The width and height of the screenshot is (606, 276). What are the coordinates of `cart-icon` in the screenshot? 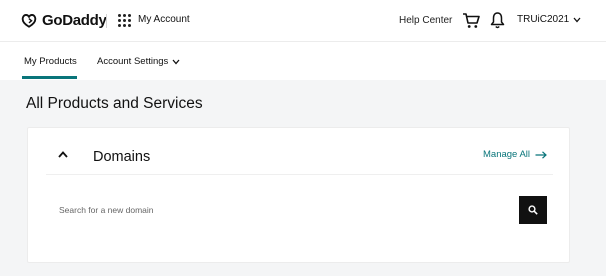 It's located at (471, 20).